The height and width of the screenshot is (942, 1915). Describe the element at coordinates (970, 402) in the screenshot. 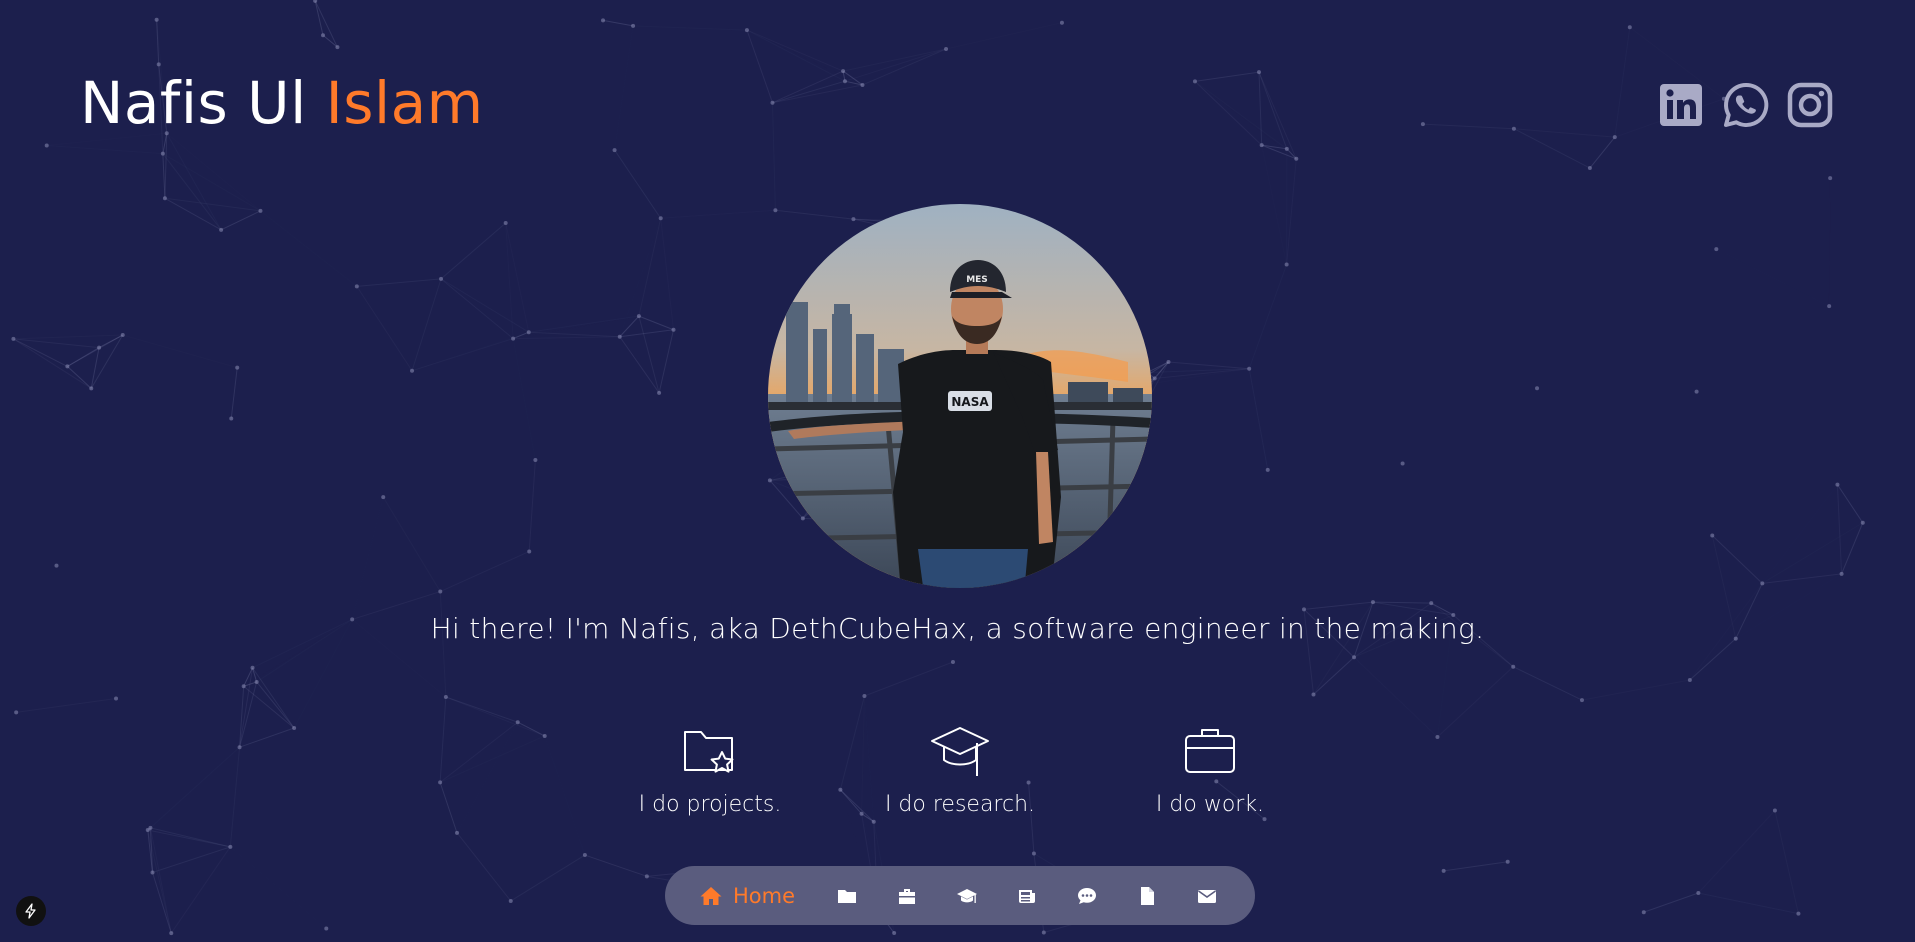

I see `shirt-text: NASA` at that location.